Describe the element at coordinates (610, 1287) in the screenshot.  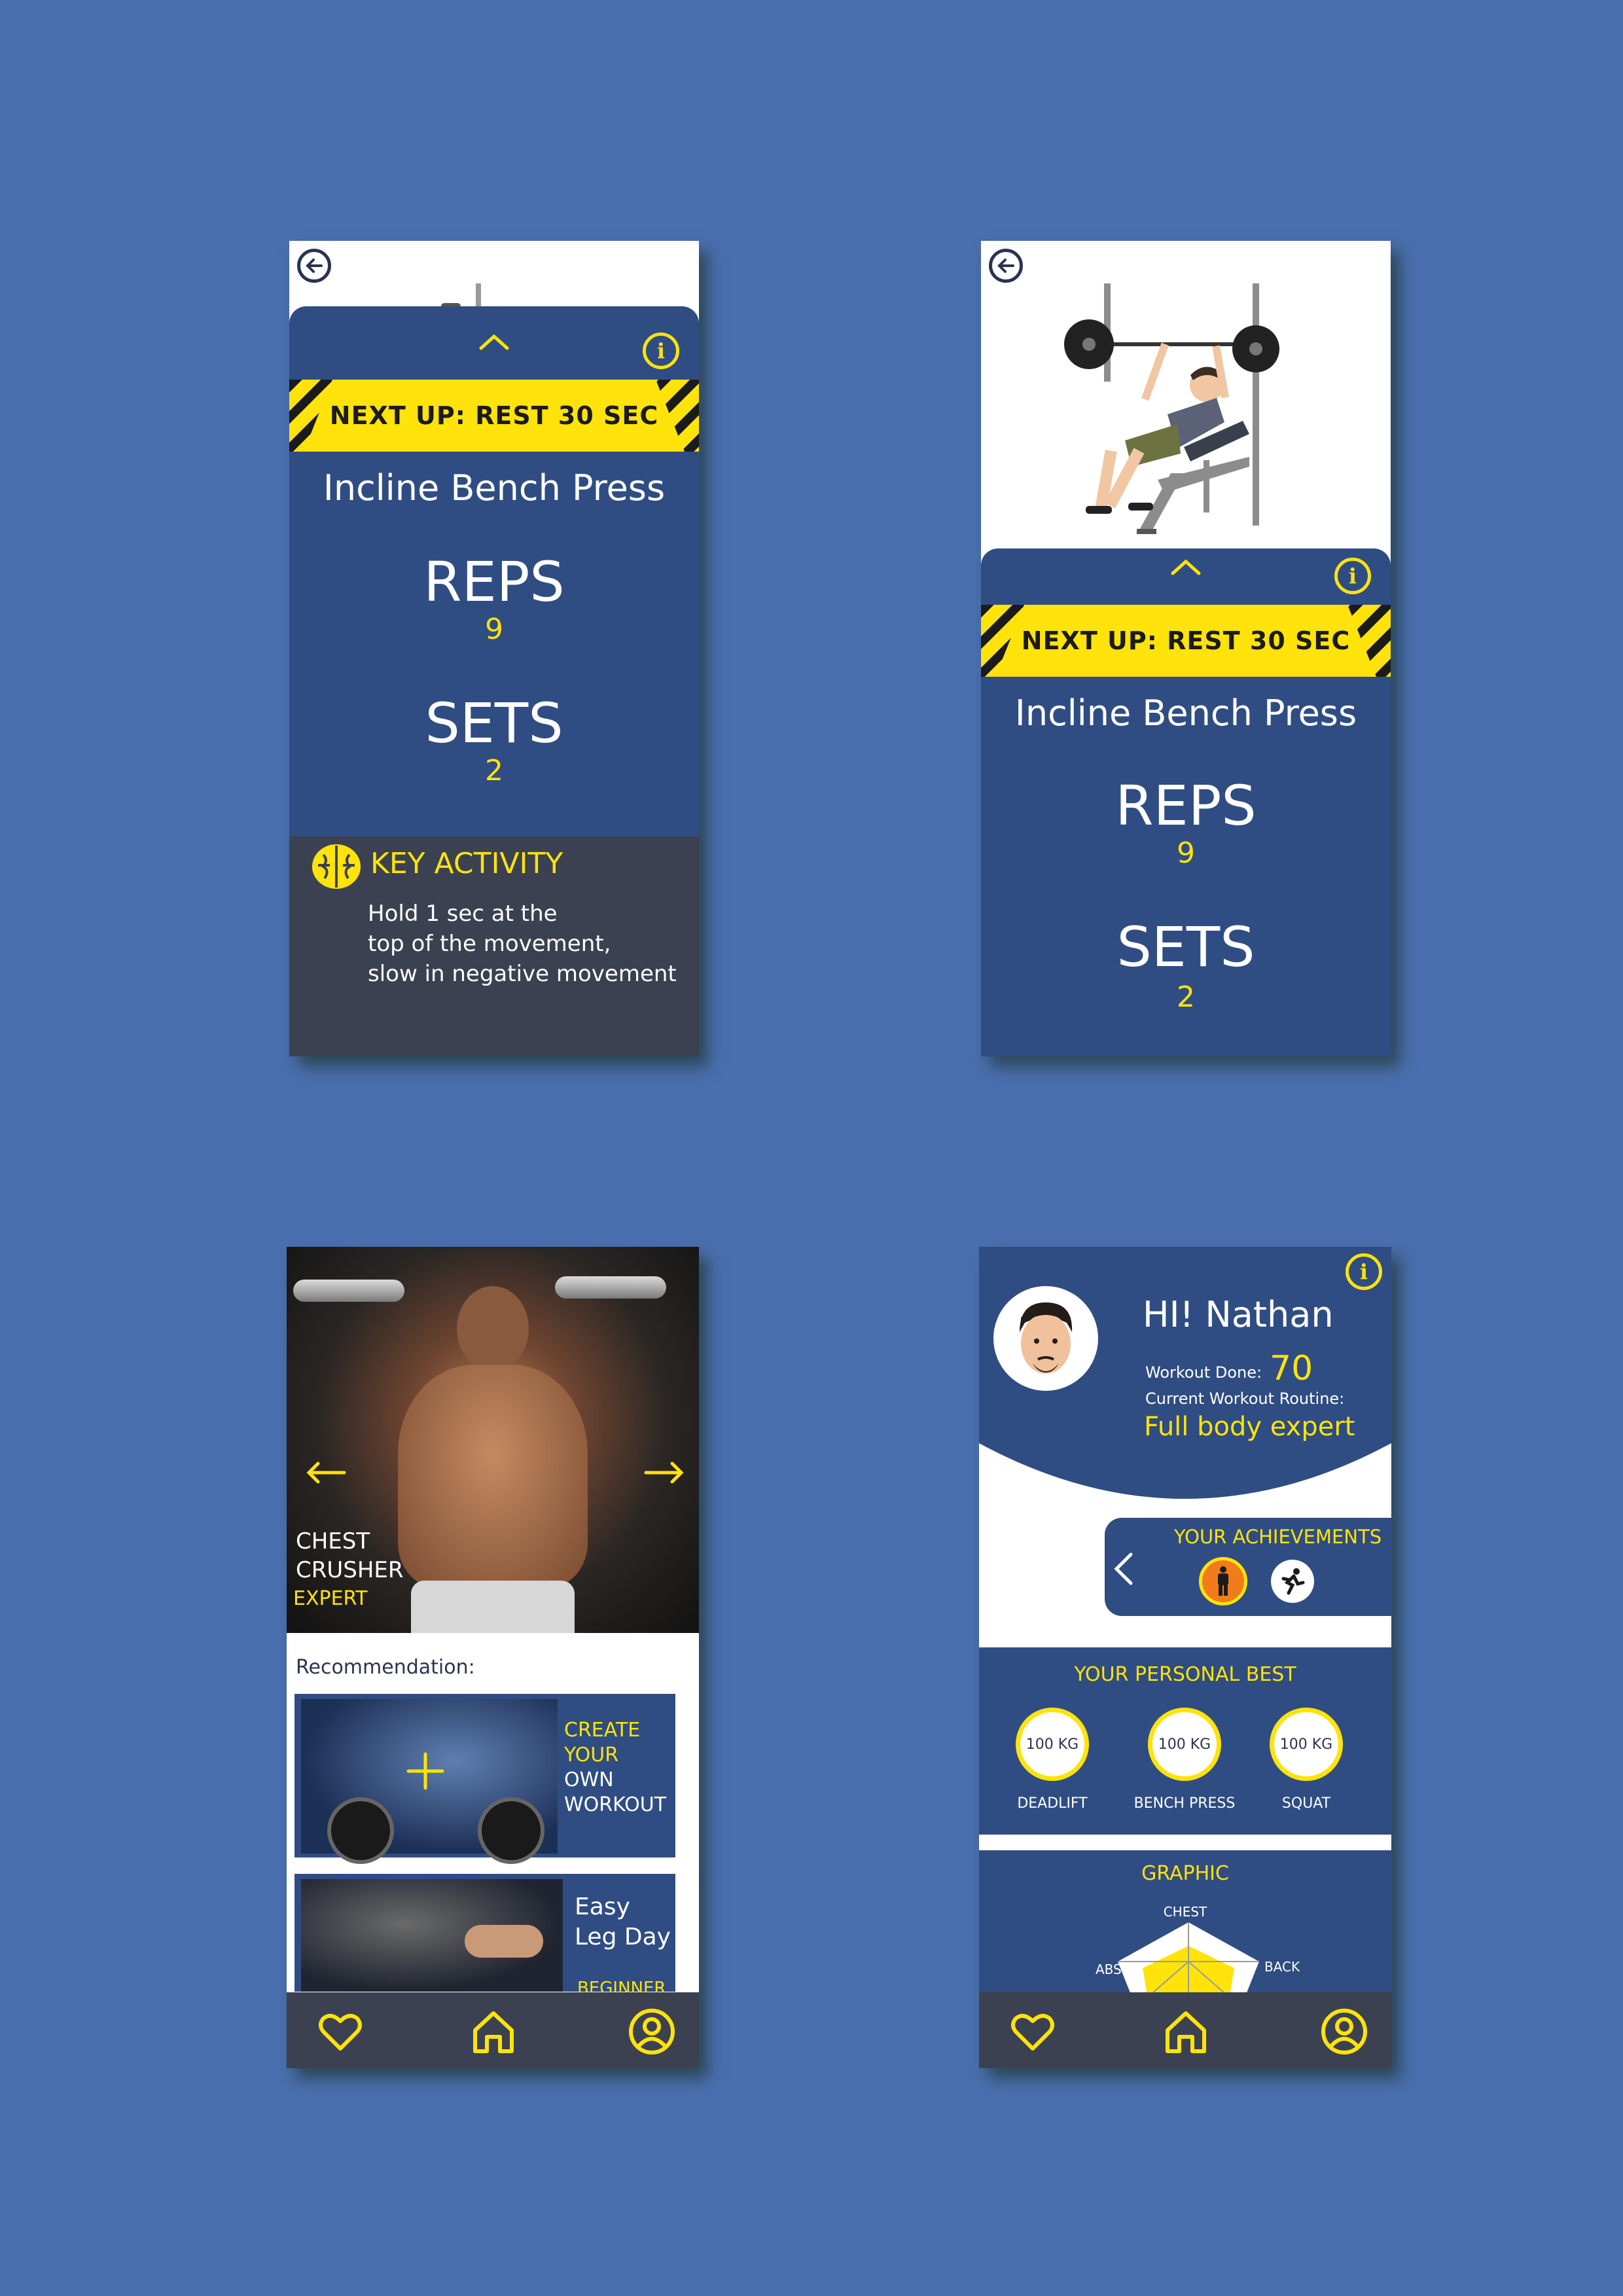
I see `machine-handle-right` at that location.